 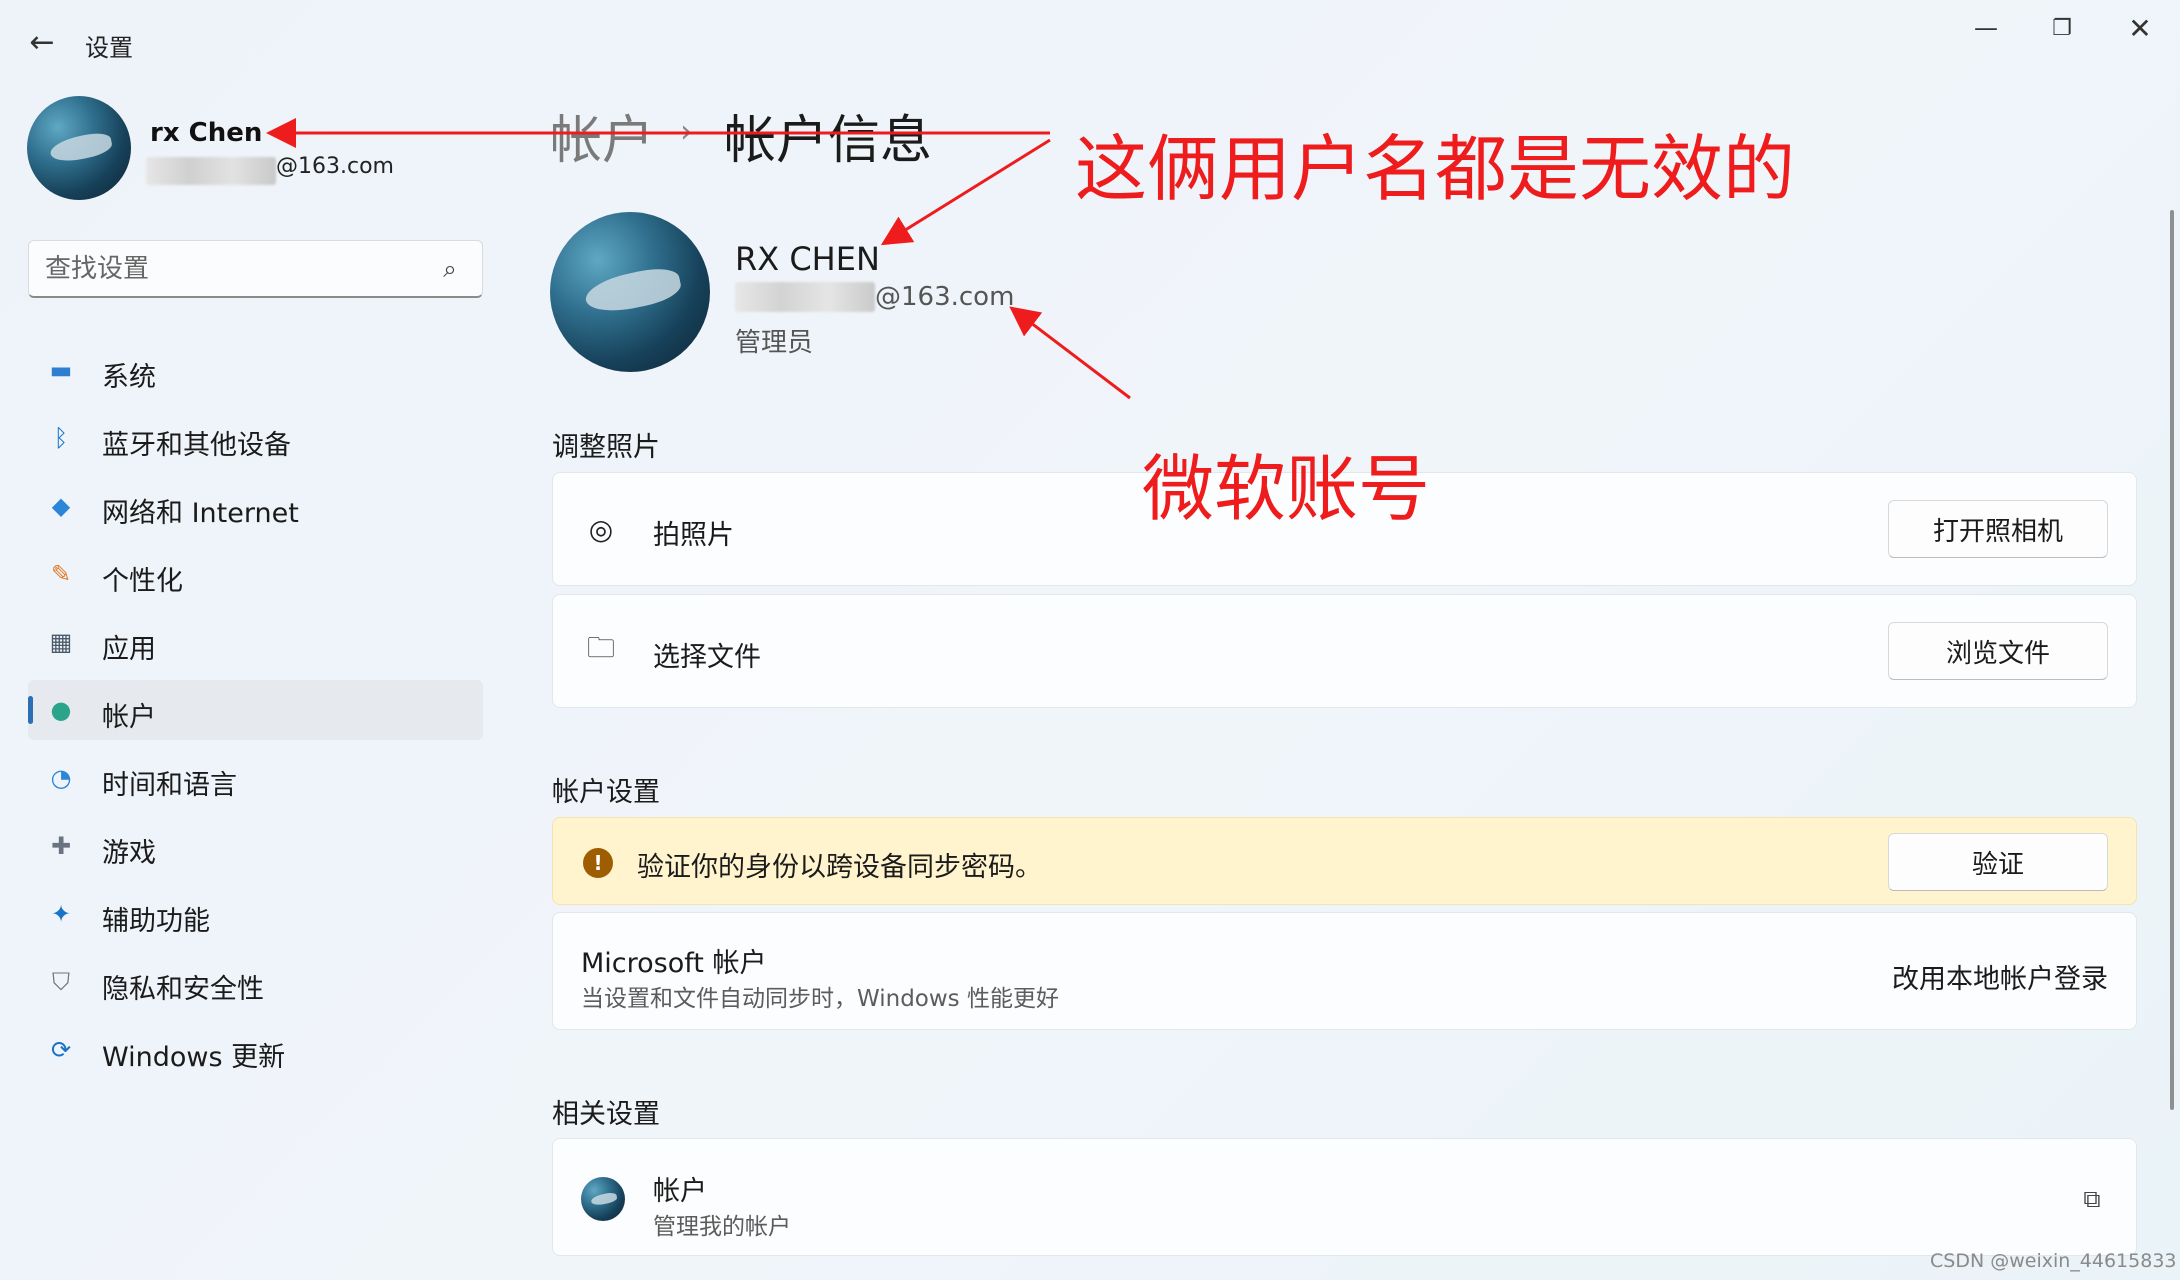 I want to click on annotation-invalid-usernames: 这俩用户名都是无效的, so click(x=1435, y=169).